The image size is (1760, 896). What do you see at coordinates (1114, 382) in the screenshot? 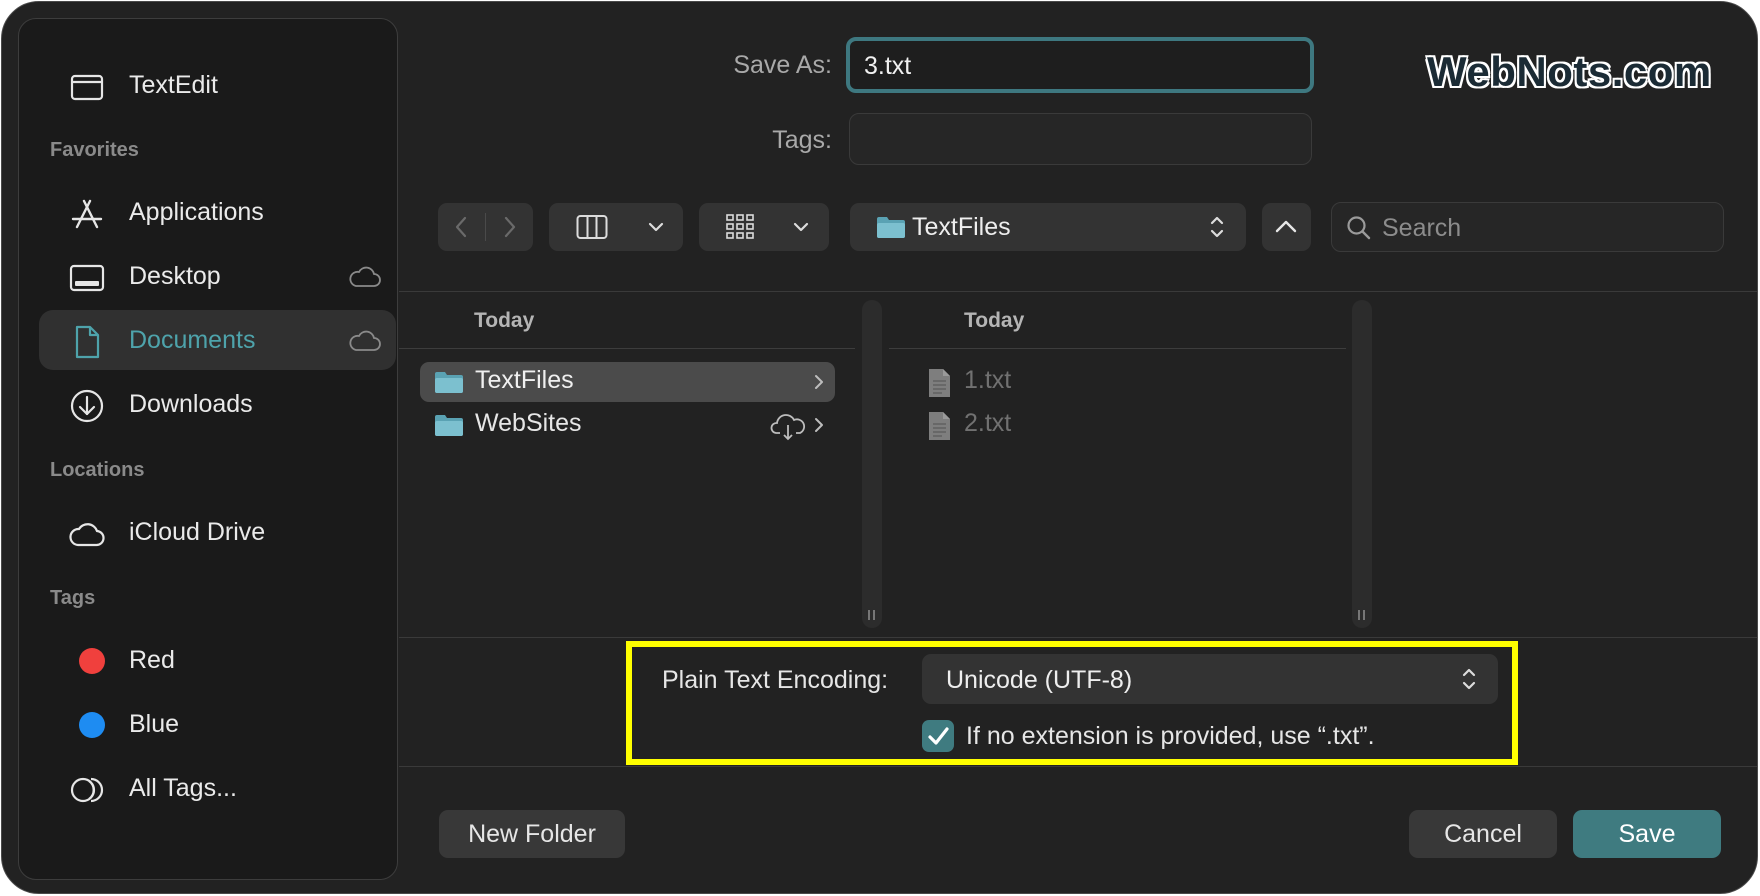
I see `list-item: 1.txt` at bounding box center [1114, 382].